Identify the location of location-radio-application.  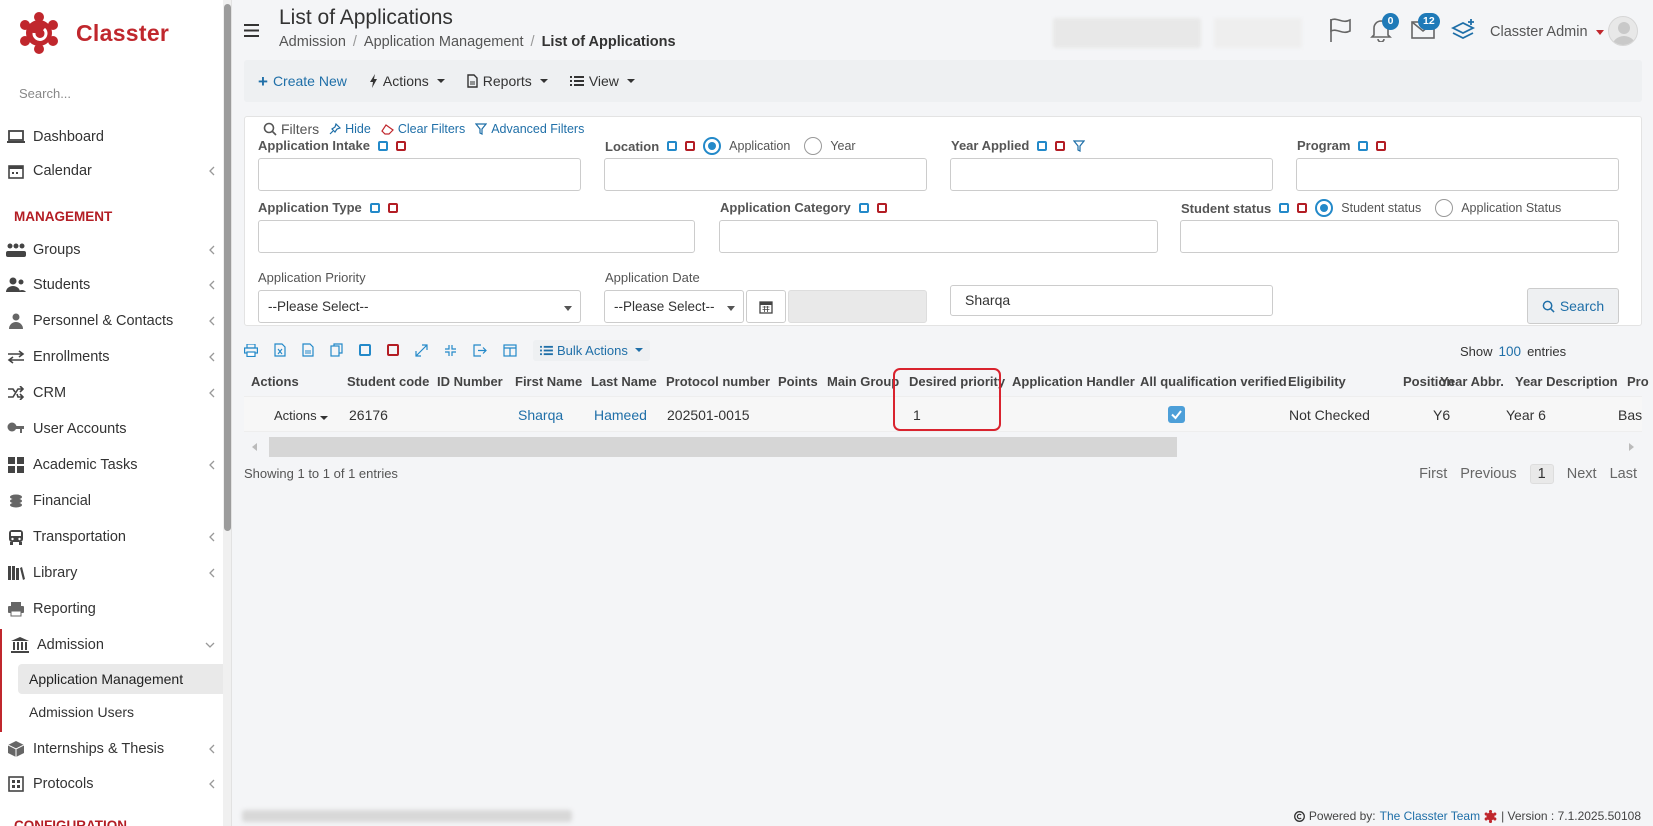
(712, 146).